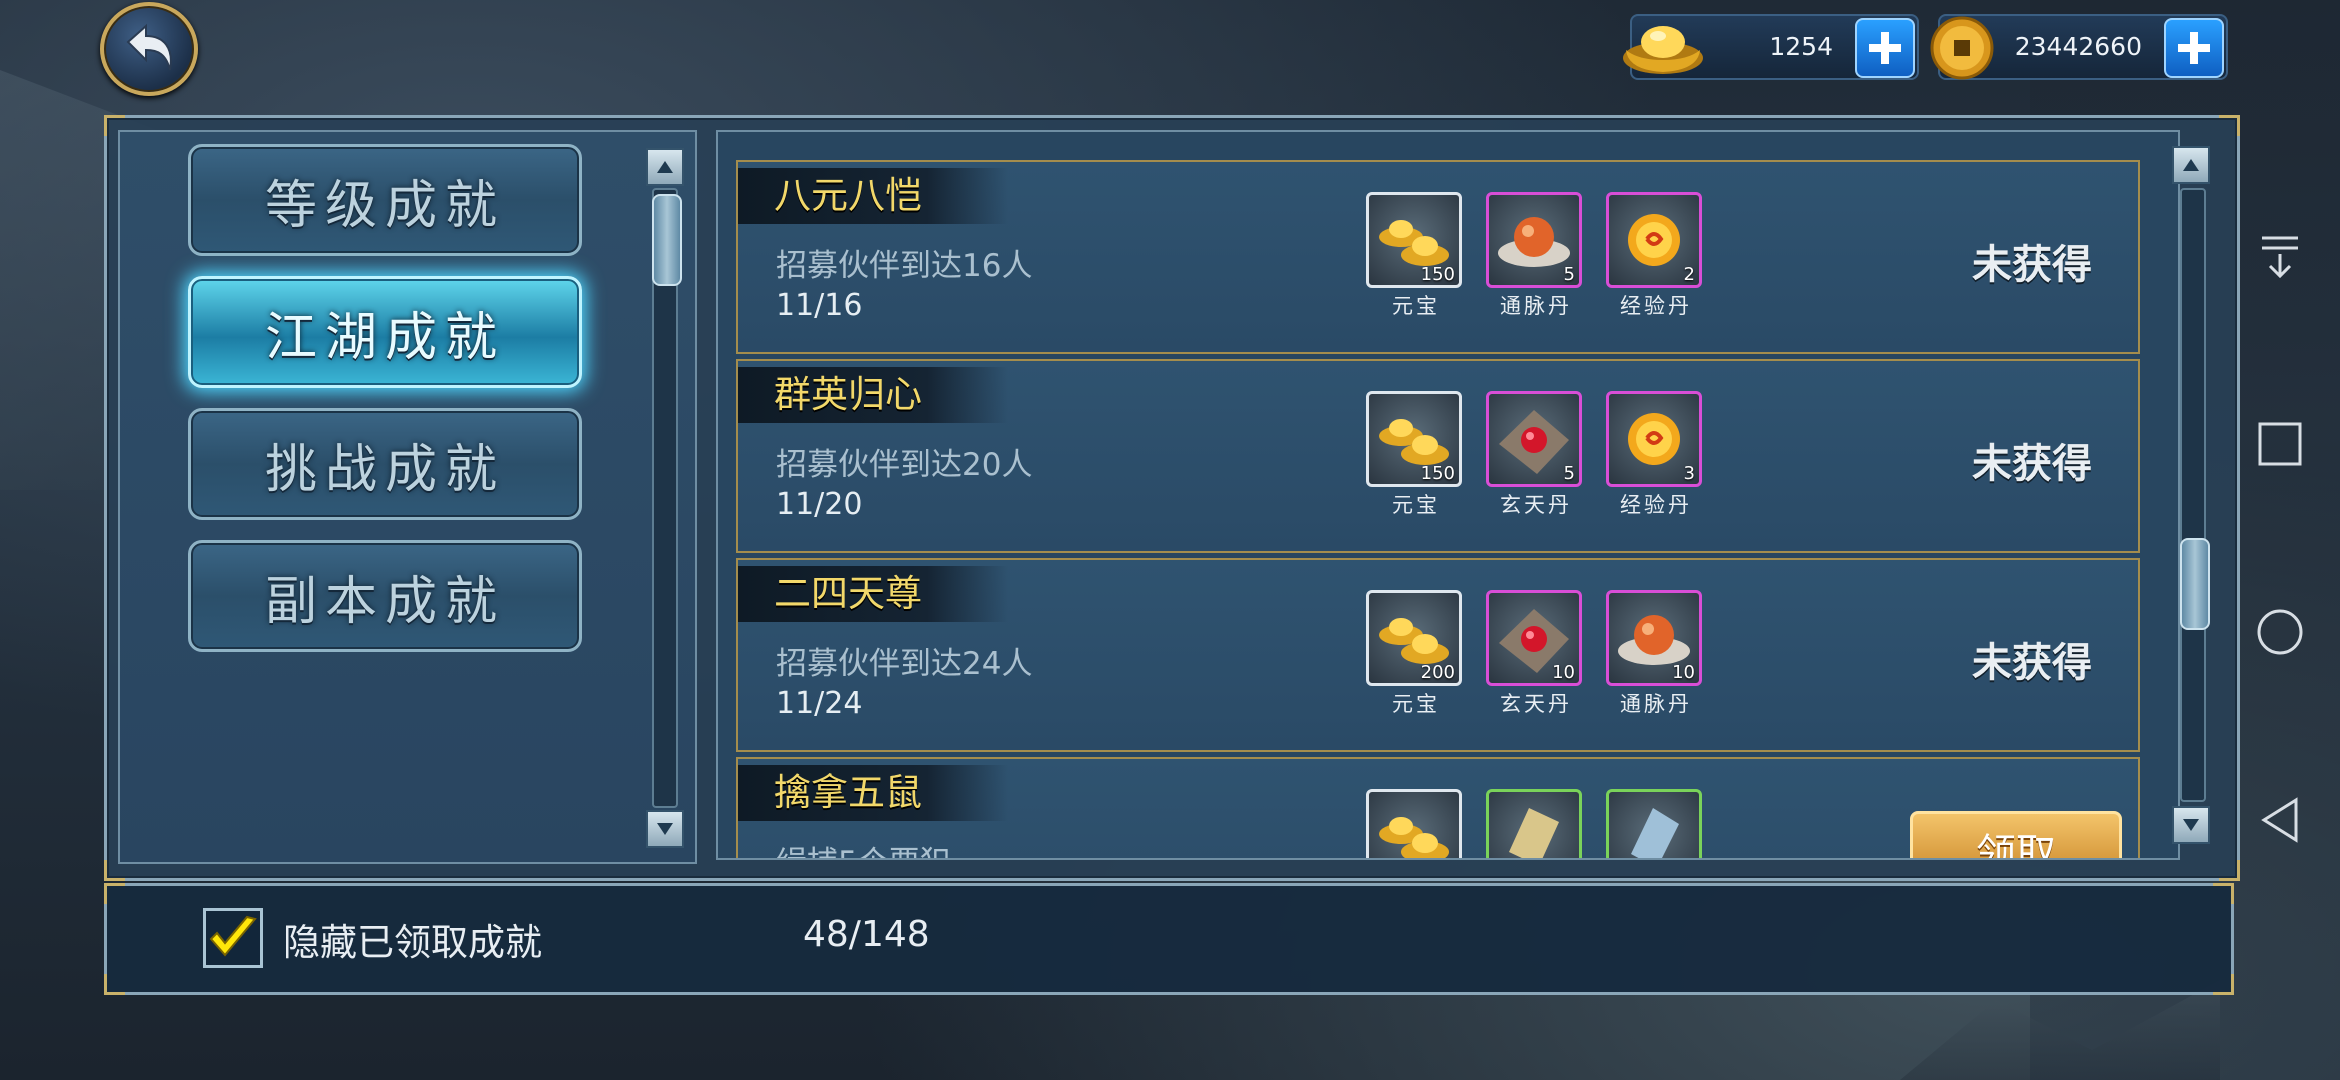 Image resolution: width=2340 pixels, height=1080 pixels. I want to click on back-nav-icon, so click(2280, 820).